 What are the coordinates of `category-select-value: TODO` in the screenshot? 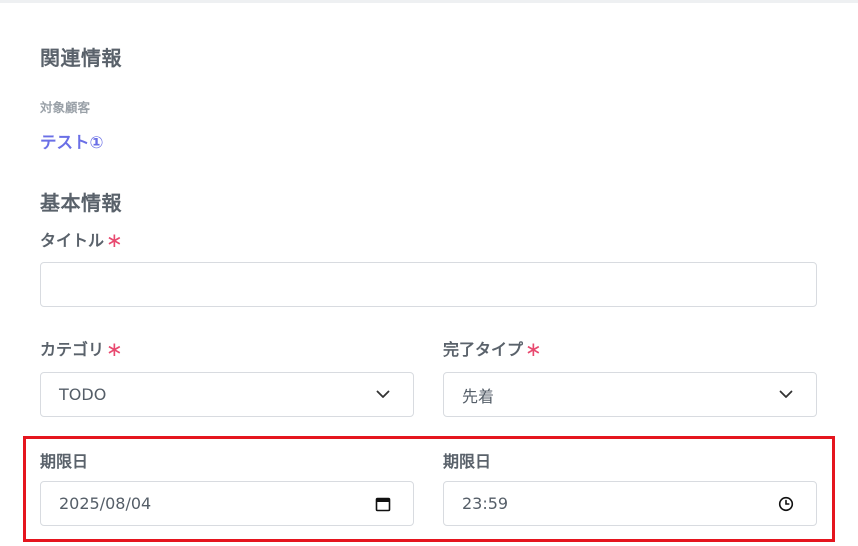 It's located at (83, 394).